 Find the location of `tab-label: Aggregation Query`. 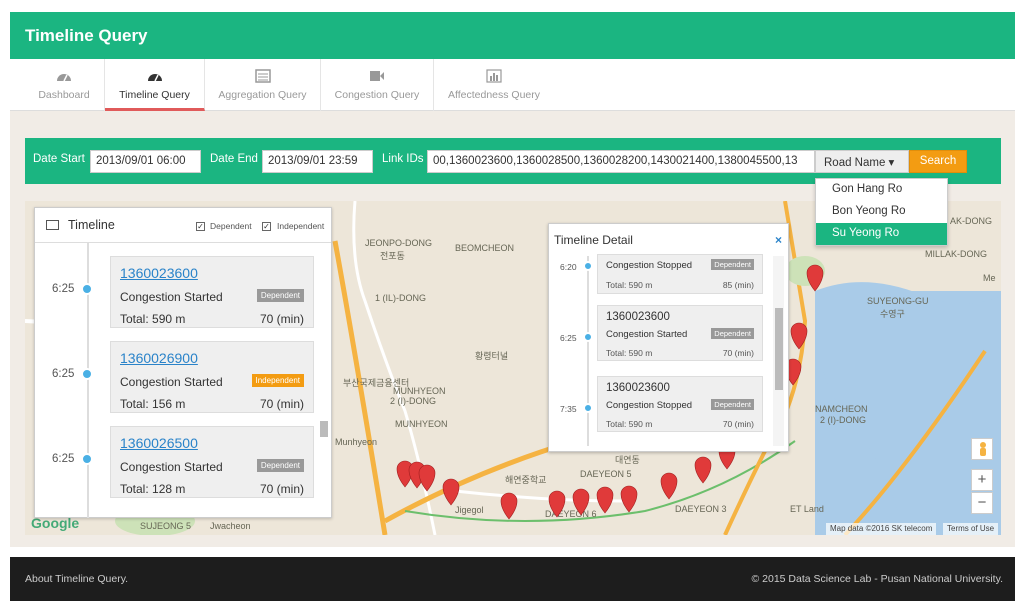

tab-label: Aggregation Query is located at coordinates (262, 95).